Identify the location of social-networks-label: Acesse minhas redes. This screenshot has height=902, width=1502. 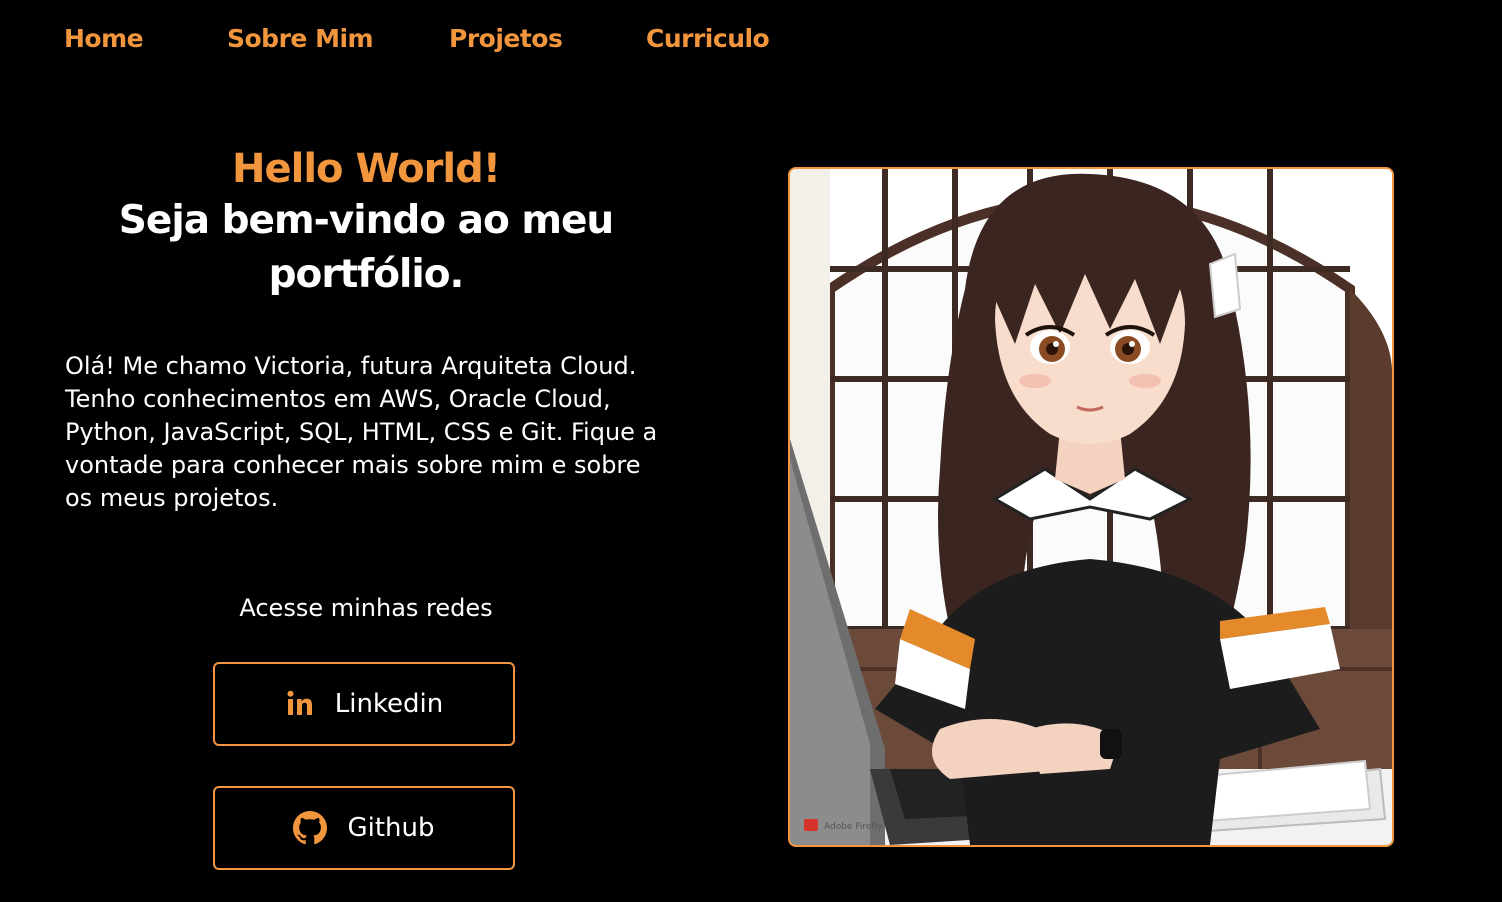
(366, 608).